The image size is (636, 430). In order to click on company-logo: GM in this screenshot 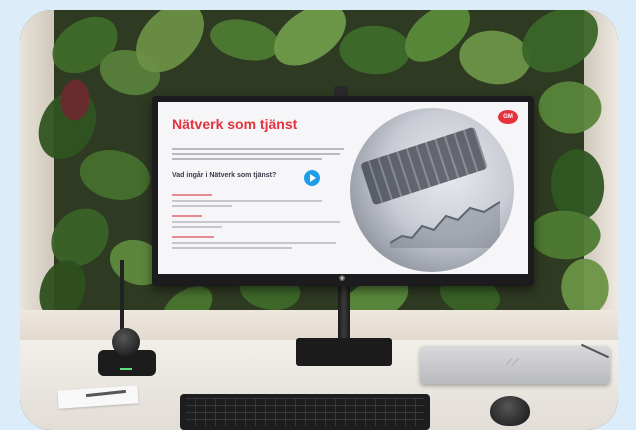, I will do `click(508, 117)`.